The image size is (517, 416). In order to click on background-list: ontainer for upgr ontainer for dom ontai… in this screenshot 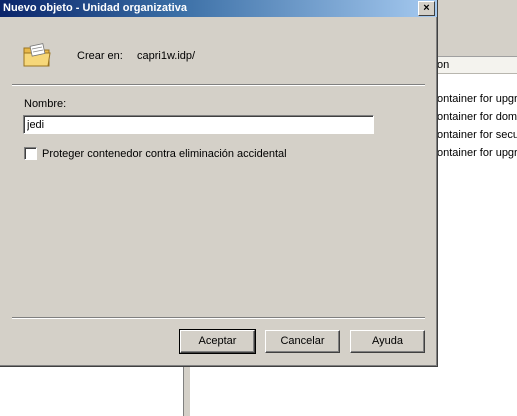, I will do `click(477, 126)`.